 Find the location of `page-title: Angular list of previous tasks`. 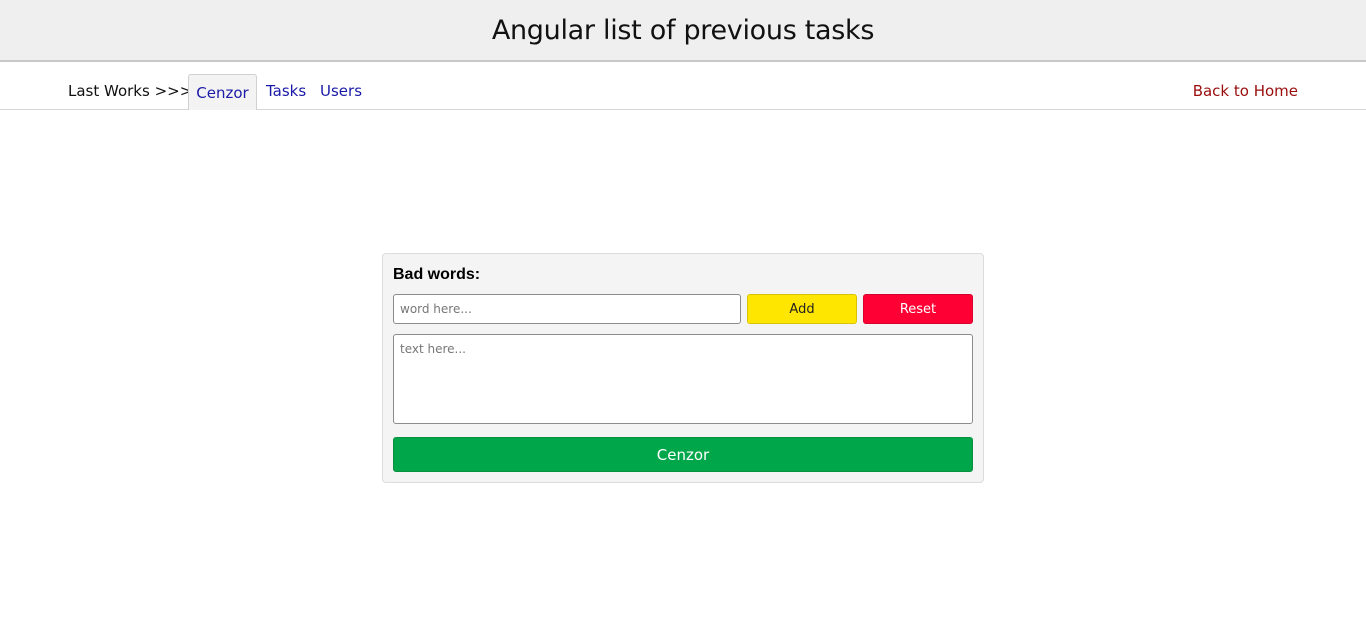

page-title: Angular list of previous tasks is located at coordinates (683, 30).